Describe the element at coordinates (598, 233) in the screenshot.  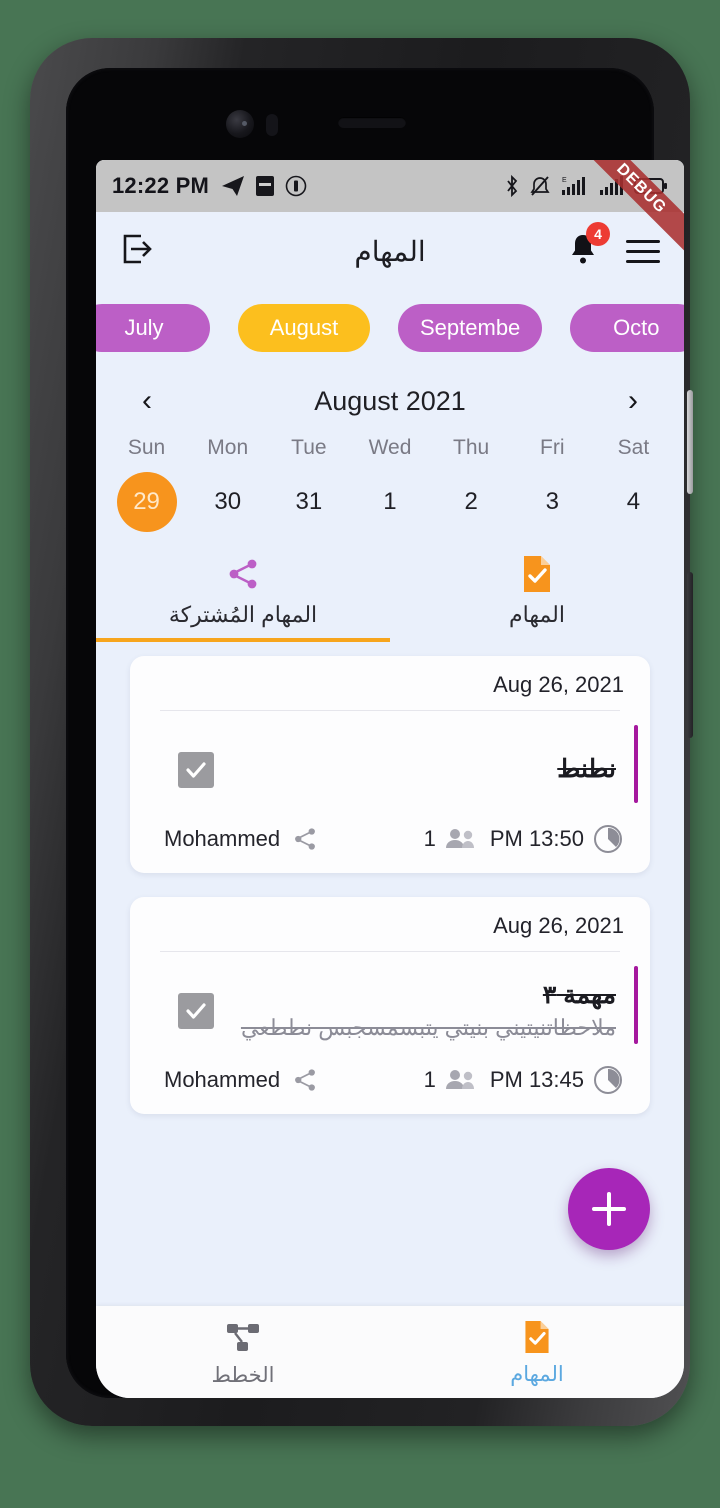
I see `notification-badge: 4` at that location.